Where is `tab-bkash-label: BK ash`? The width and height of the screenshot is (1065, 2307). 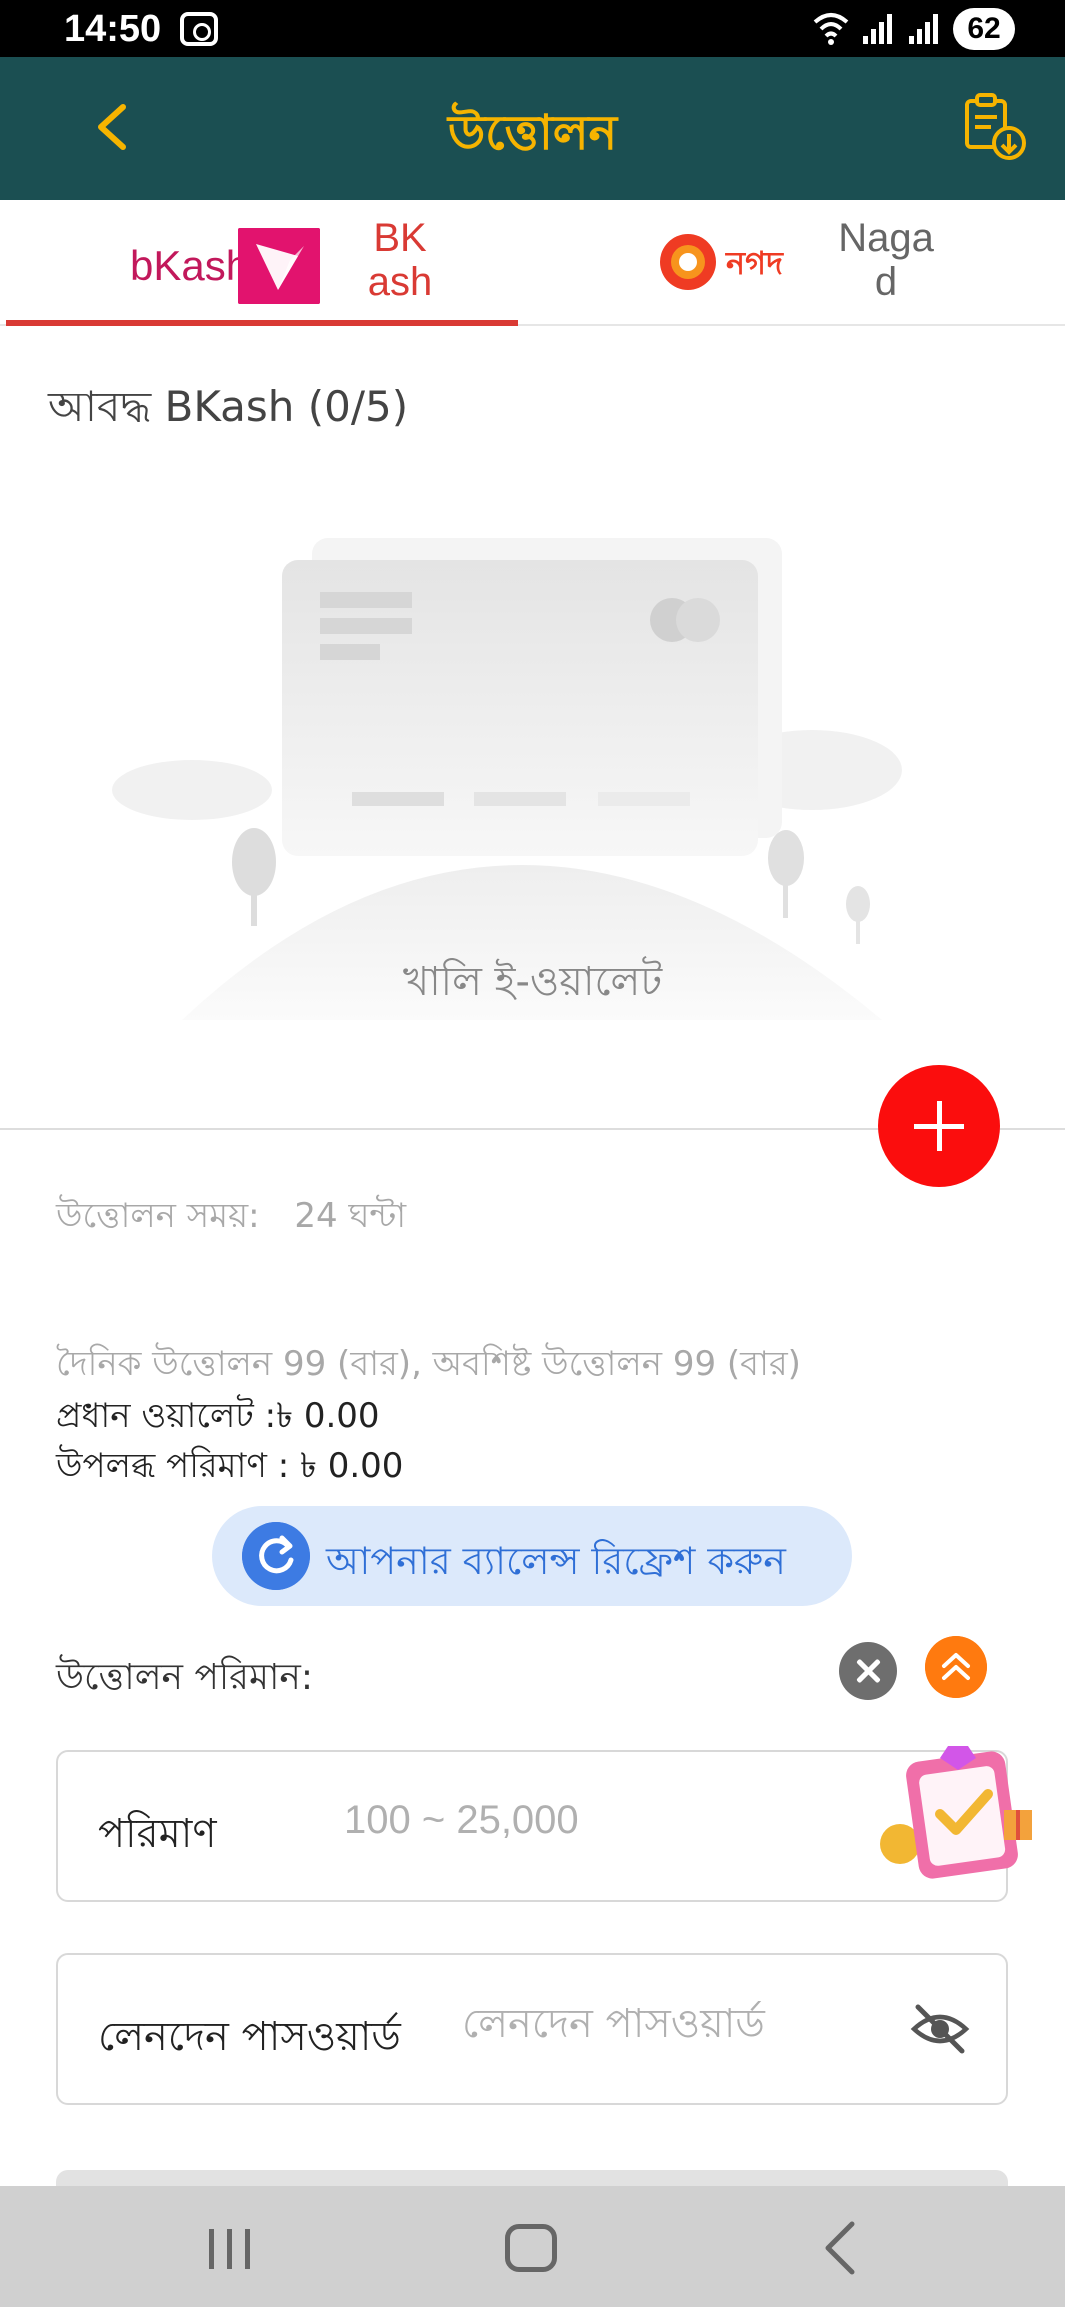 tab-bkash-label: BK ash is located at coordinates (400, 260).